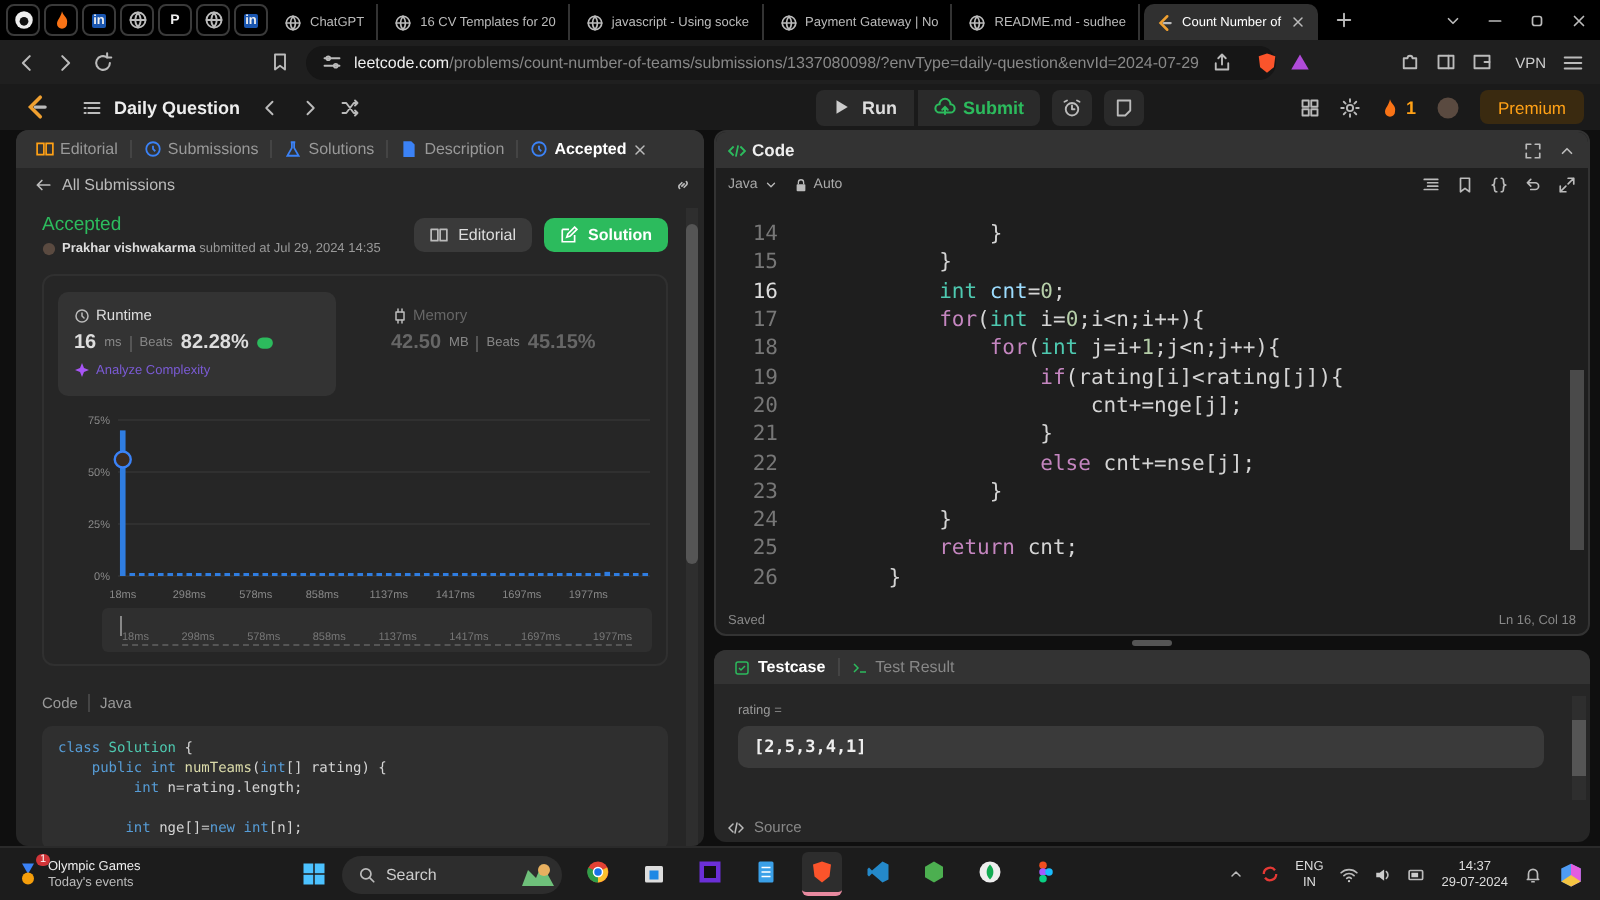 The height and width of the screenshot is (900, 1600). What do you see at coordinates (588, 149) in the screenshot?
I see `panel-tab: Accepted` at bounding box center [588, 149].